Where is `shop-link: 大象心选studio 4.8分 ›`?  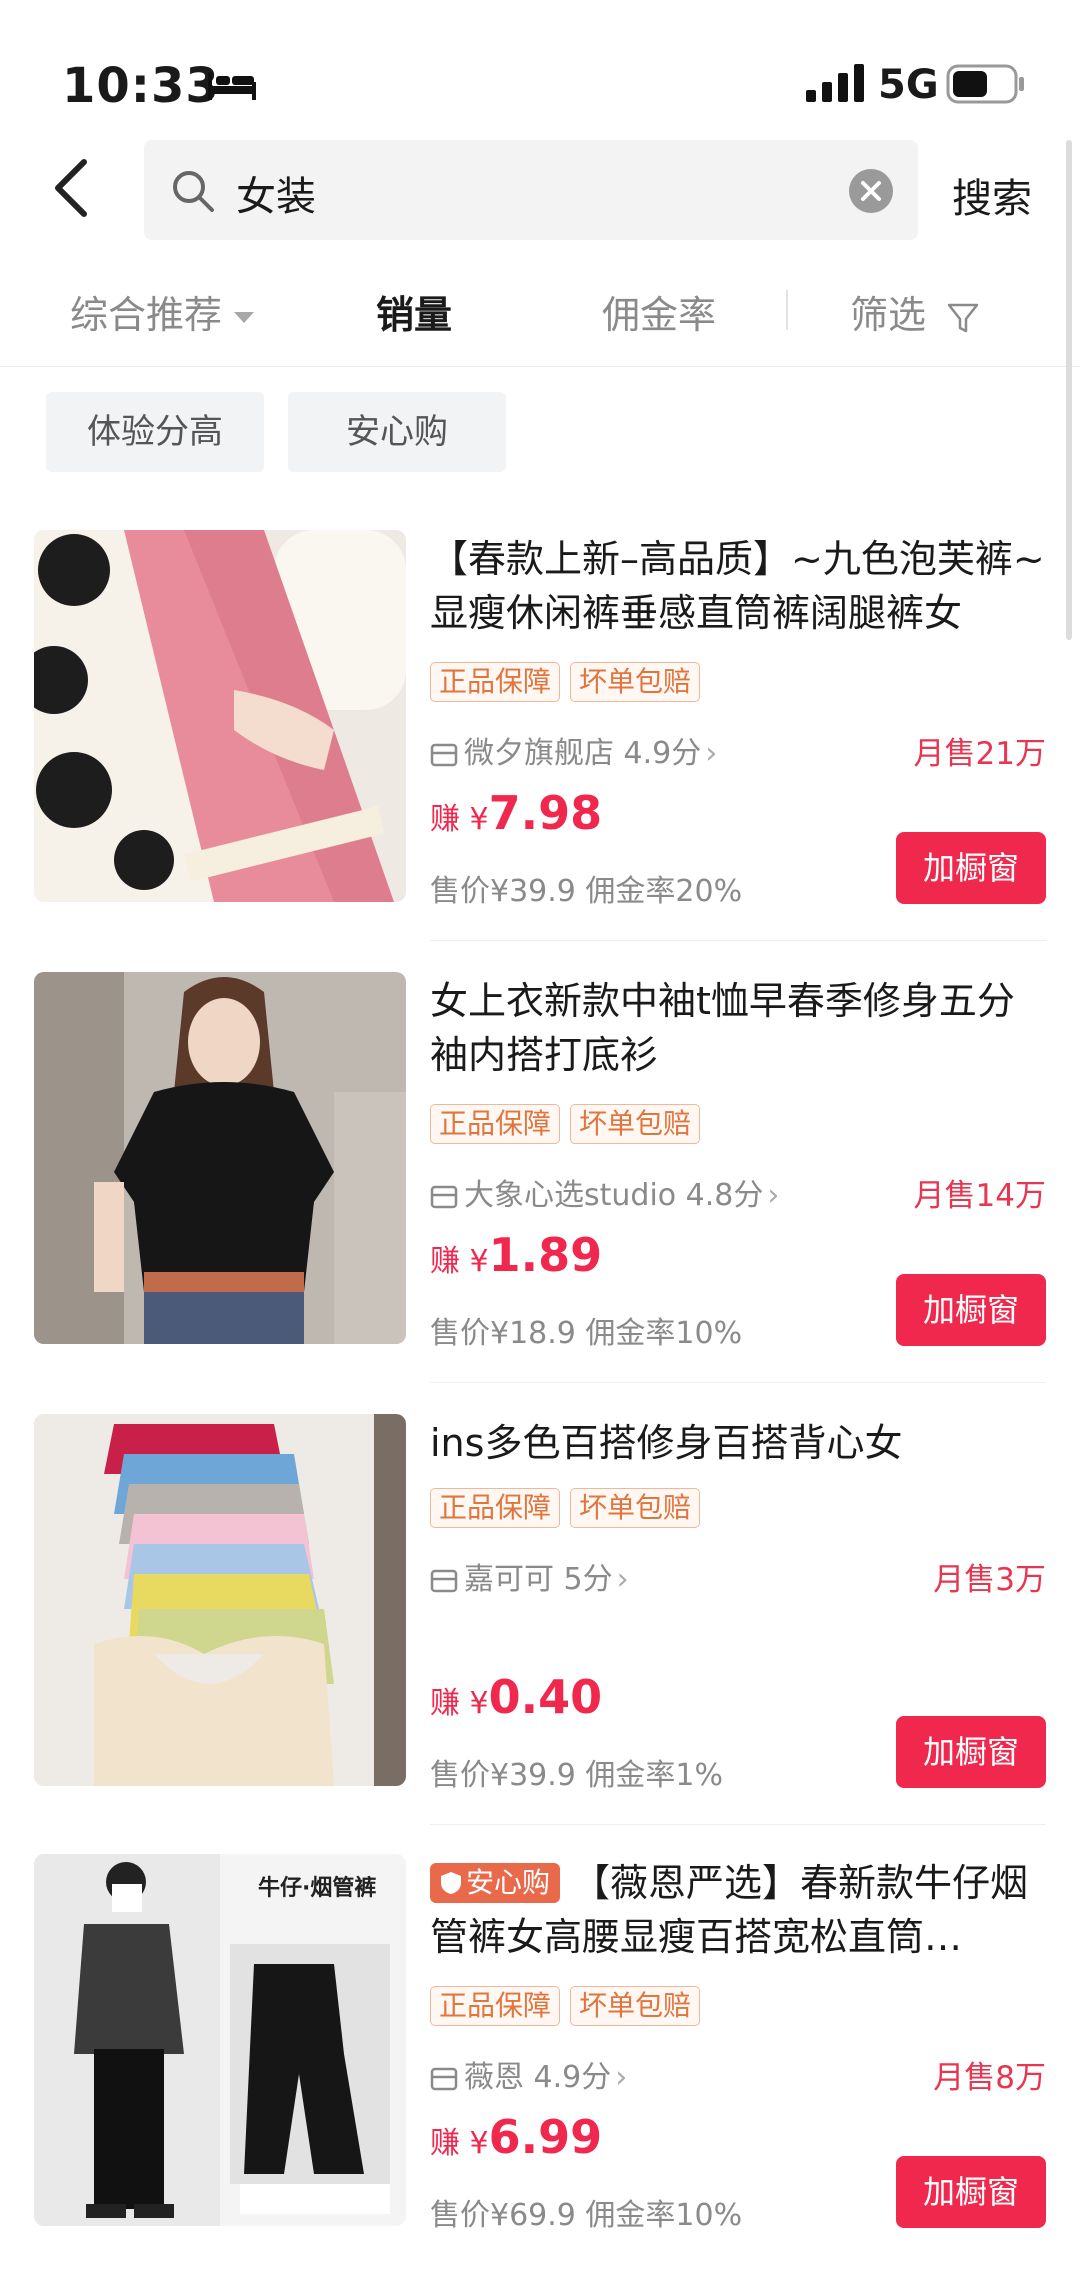 shop-link: 大象心选studio 4.8分 › is located at coordinates (604, 1192).